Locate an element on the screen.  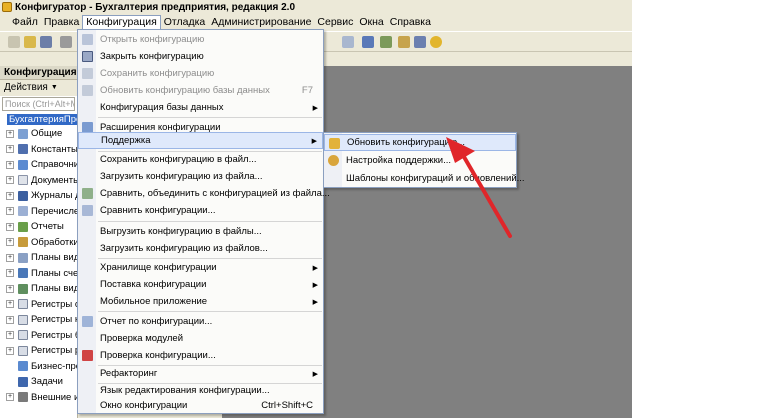
tree-item-info-registers: + Регистры св is located at coordinates (42, 305).